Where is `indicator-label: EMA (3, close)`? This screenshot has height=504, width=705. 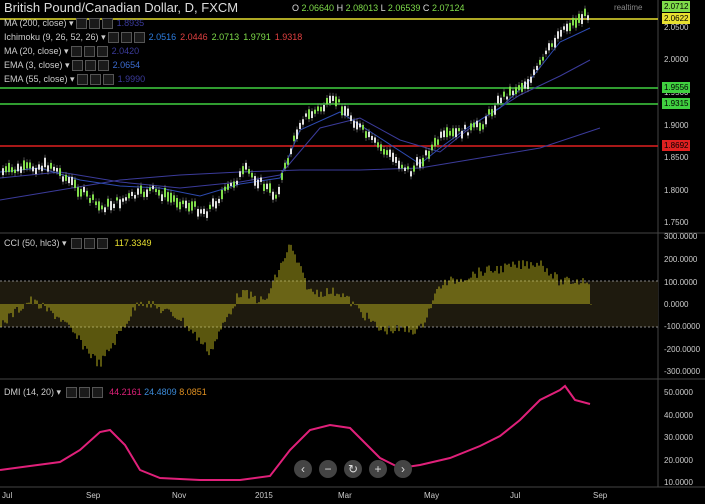
indicator-label: EMA (3, close) is located at coordinates (33, 65).